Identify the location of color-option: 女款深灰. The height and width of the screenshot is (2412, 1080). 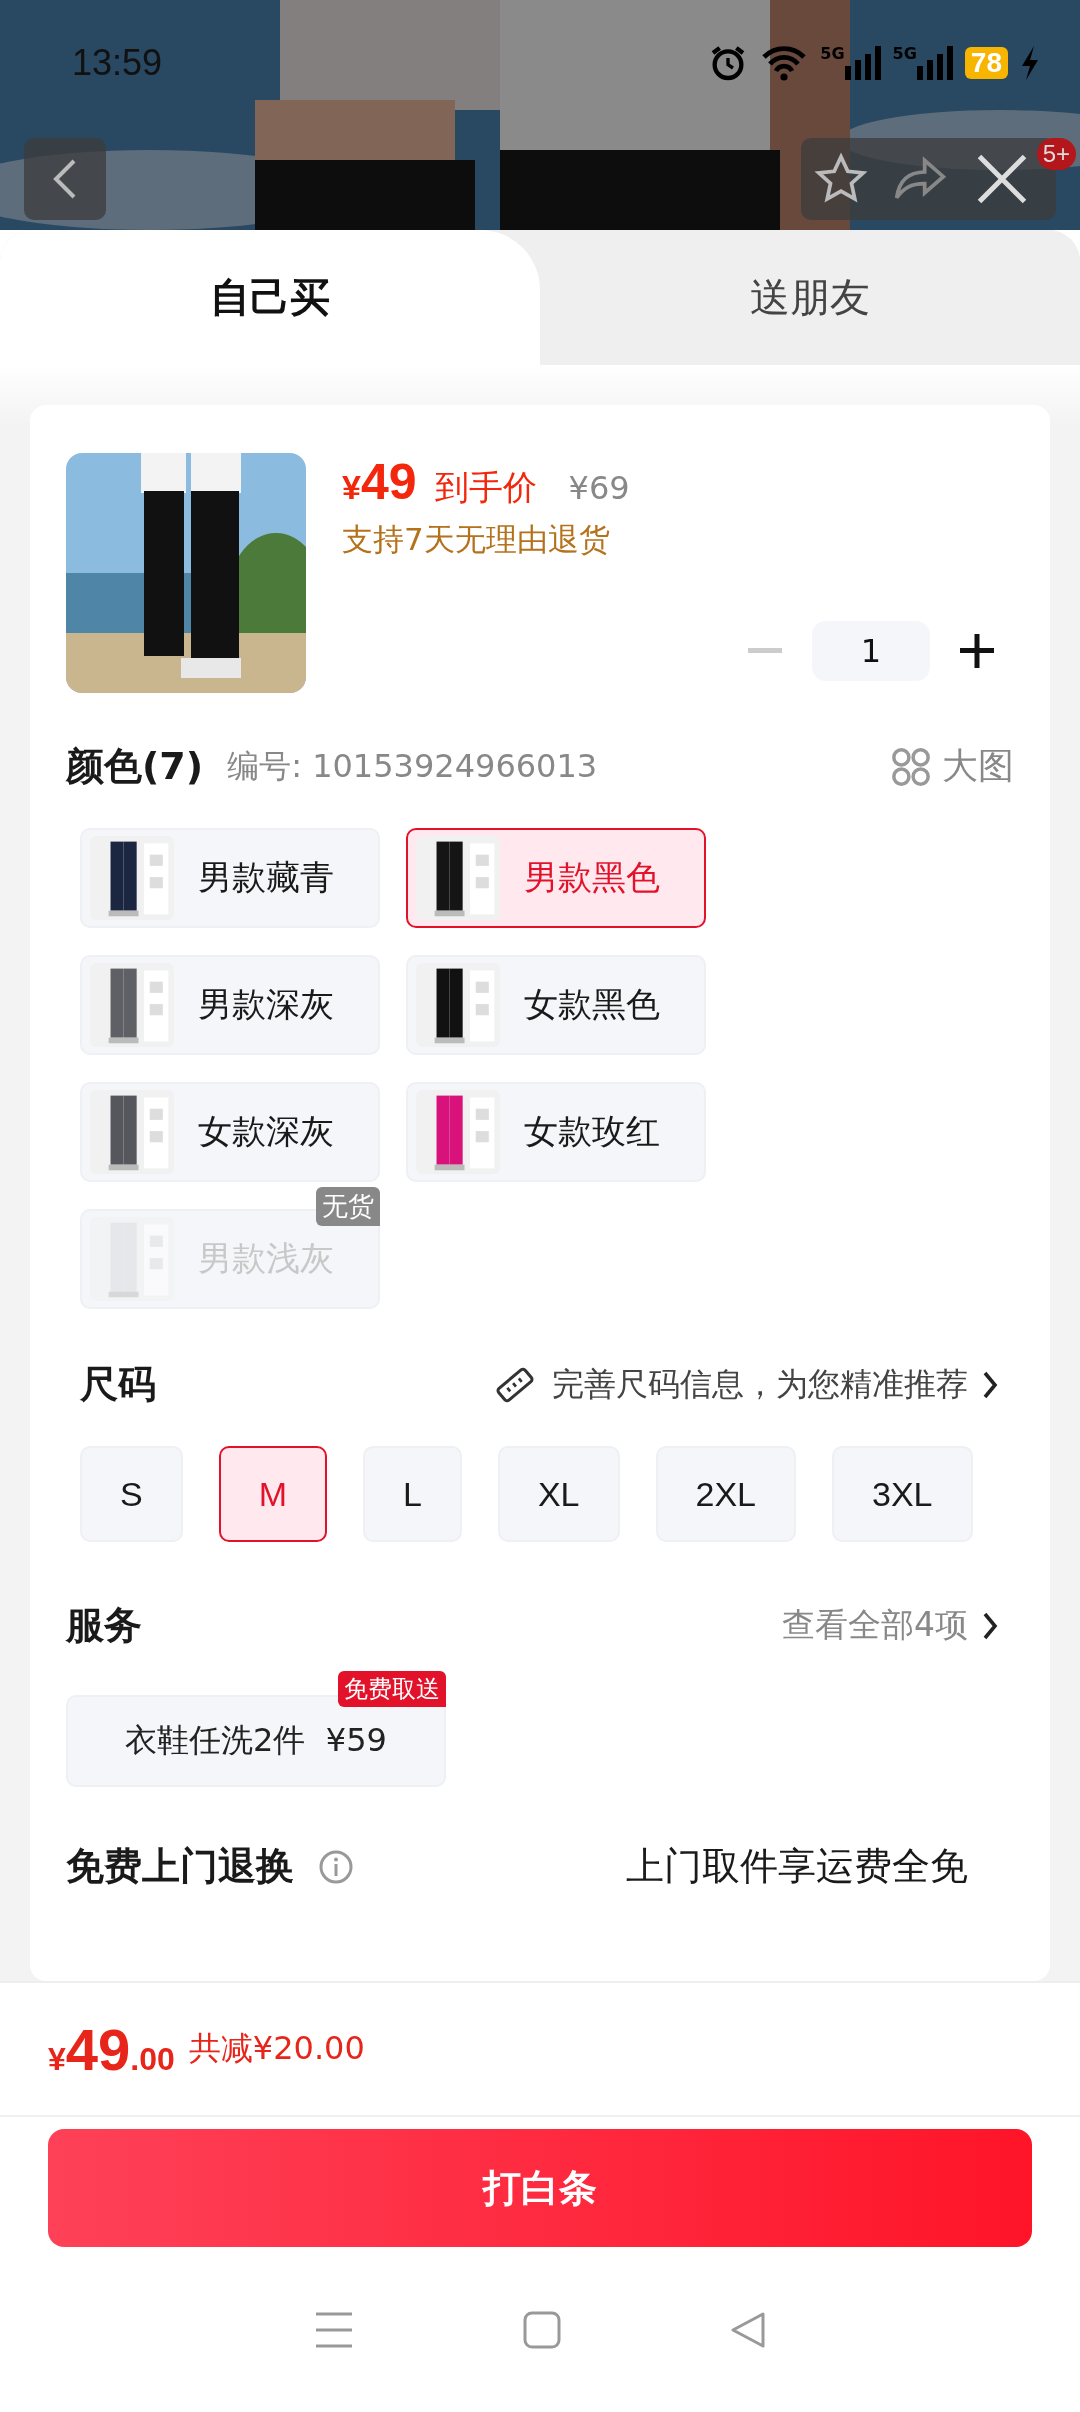
(230, 1132).